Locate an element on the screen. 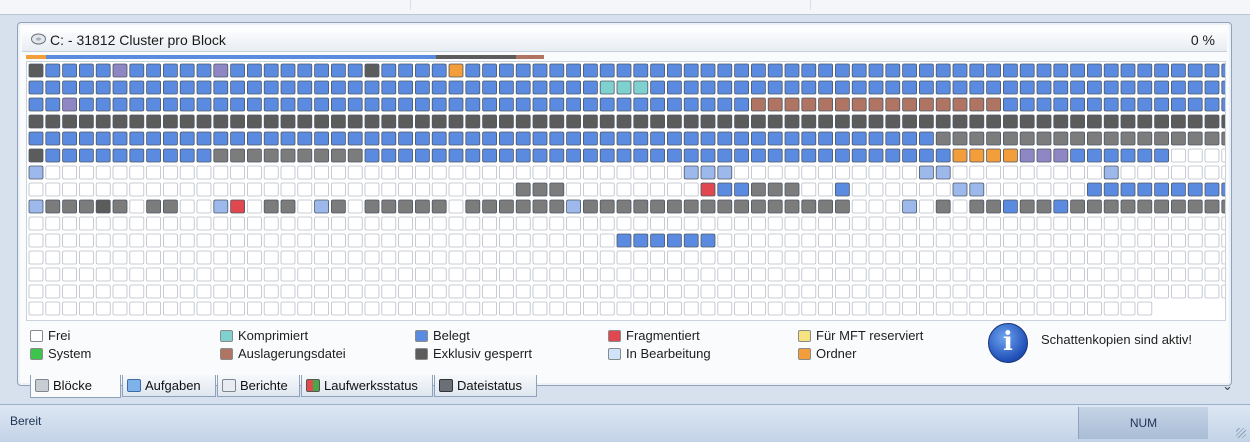 The image size is (1250, 442). tab-laufwerksstatus: Laufwerksstatus is located at coordinates (367, 386).